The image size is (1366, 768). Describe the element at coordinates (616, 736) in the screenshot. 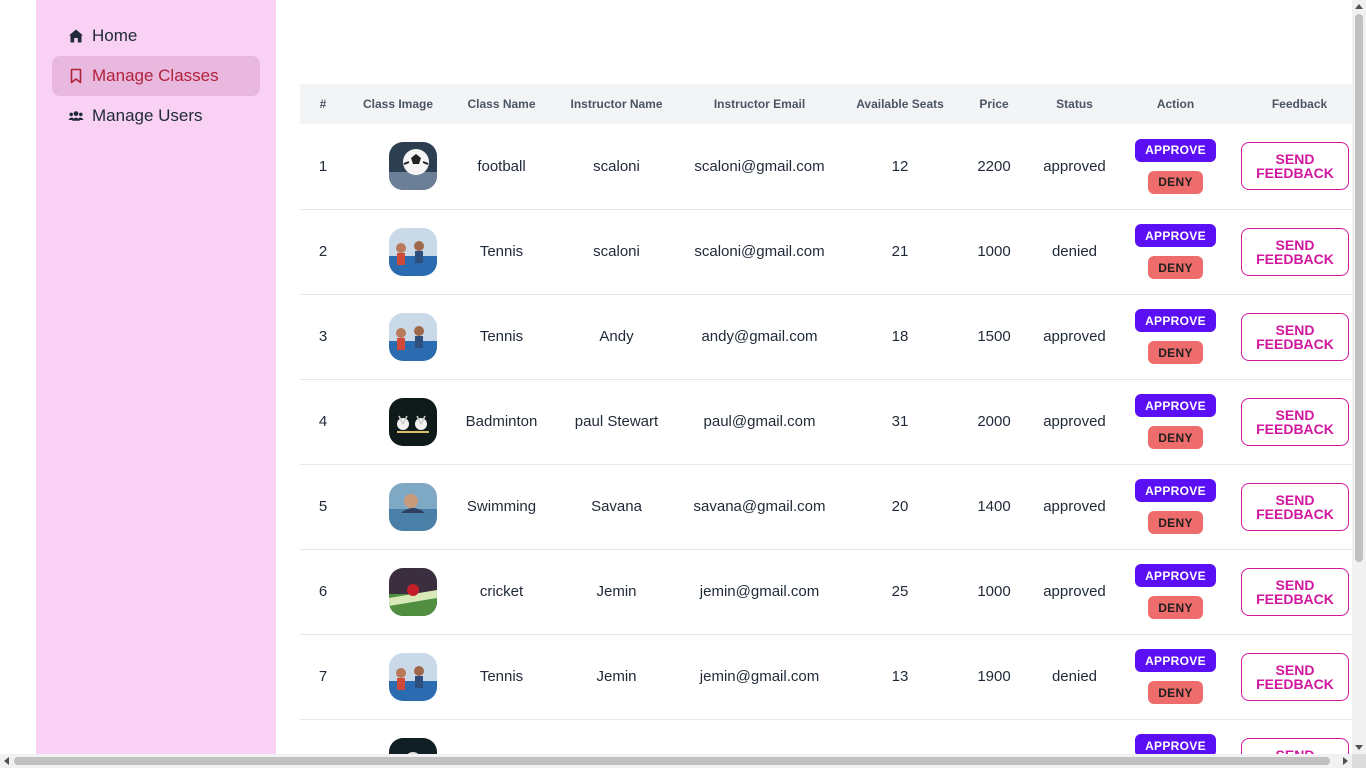

I see `instructor-name` at that location.